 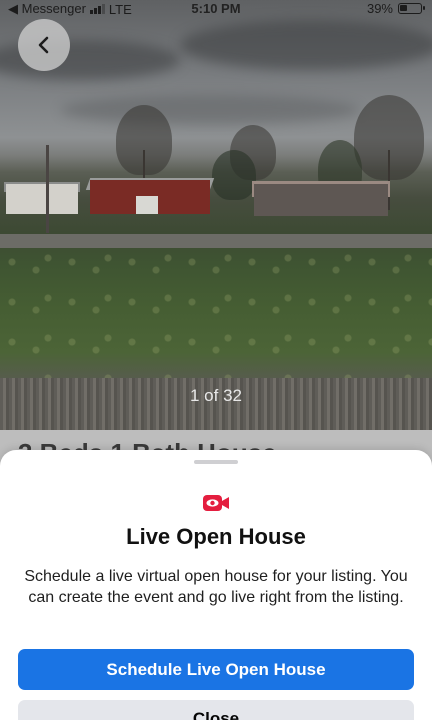 I want to click on battery-icon, so click(x=411, y=8).